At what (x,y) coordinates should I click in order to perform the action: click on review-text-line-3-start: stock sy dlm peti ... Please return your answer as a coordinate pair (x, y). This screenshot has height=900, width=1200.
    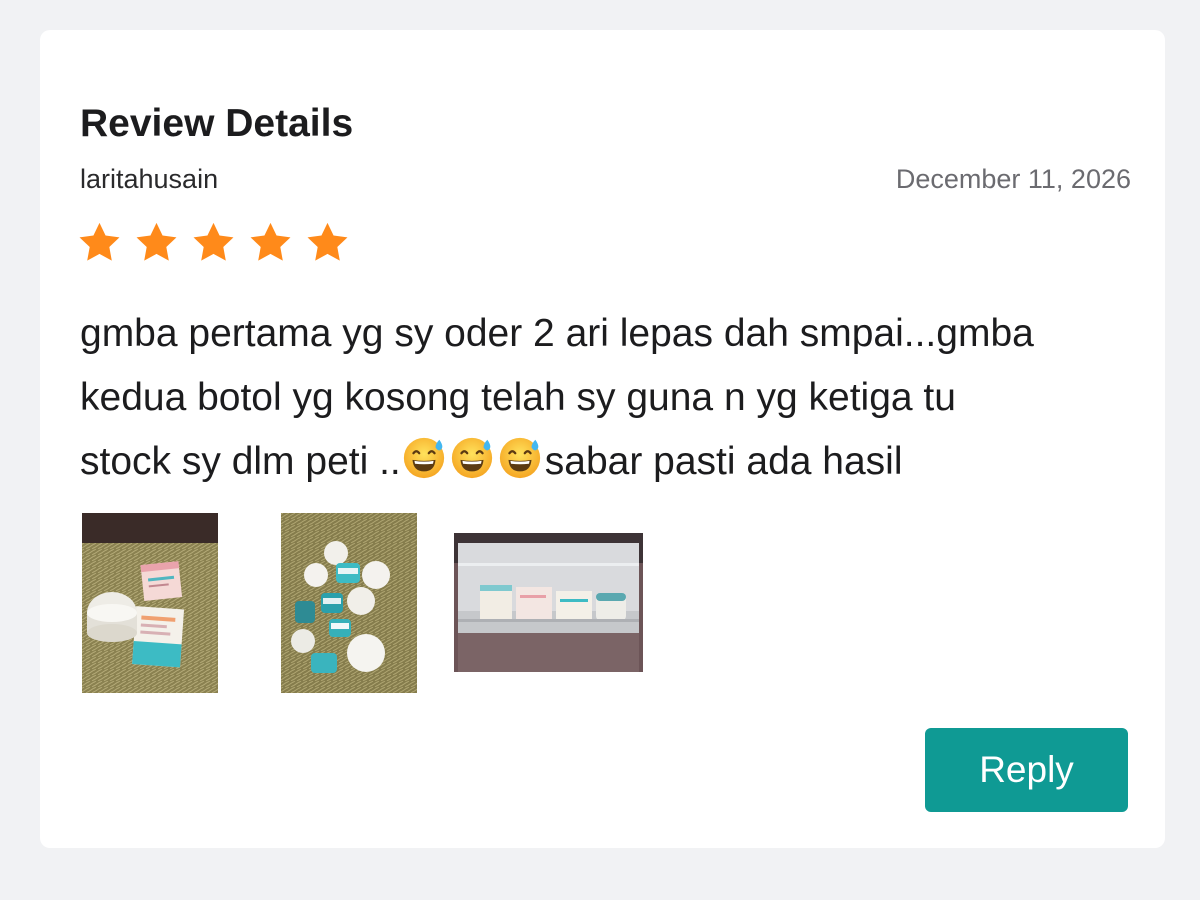
    Looking at the image, I should click on (240, 461).